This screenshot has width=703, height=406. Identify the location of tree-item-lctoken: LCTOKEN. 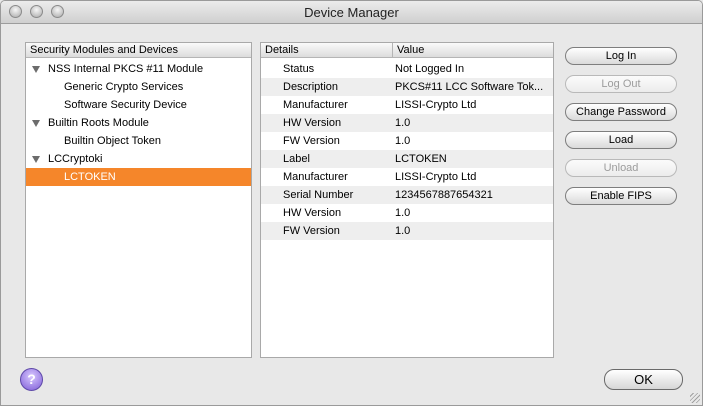
(138, 177).